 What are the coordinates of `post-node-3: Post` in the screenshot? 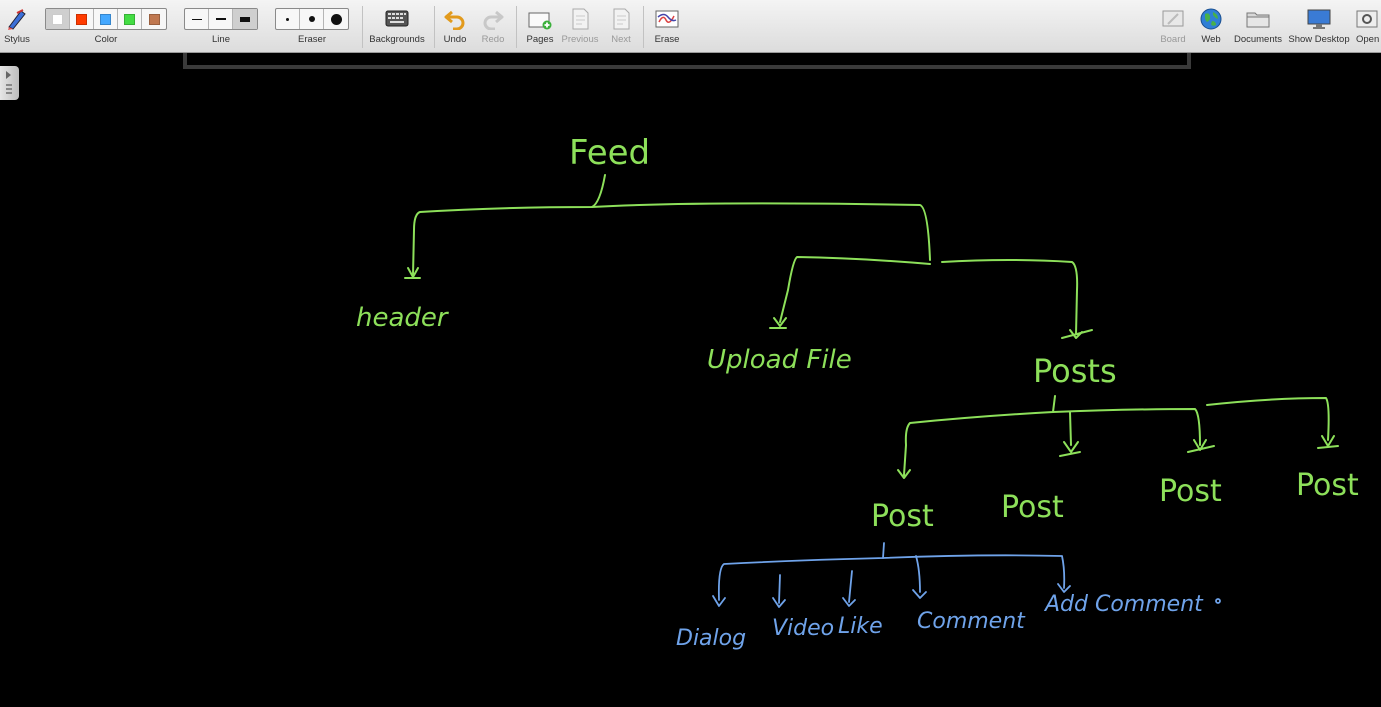 It's located at (1190, 491).